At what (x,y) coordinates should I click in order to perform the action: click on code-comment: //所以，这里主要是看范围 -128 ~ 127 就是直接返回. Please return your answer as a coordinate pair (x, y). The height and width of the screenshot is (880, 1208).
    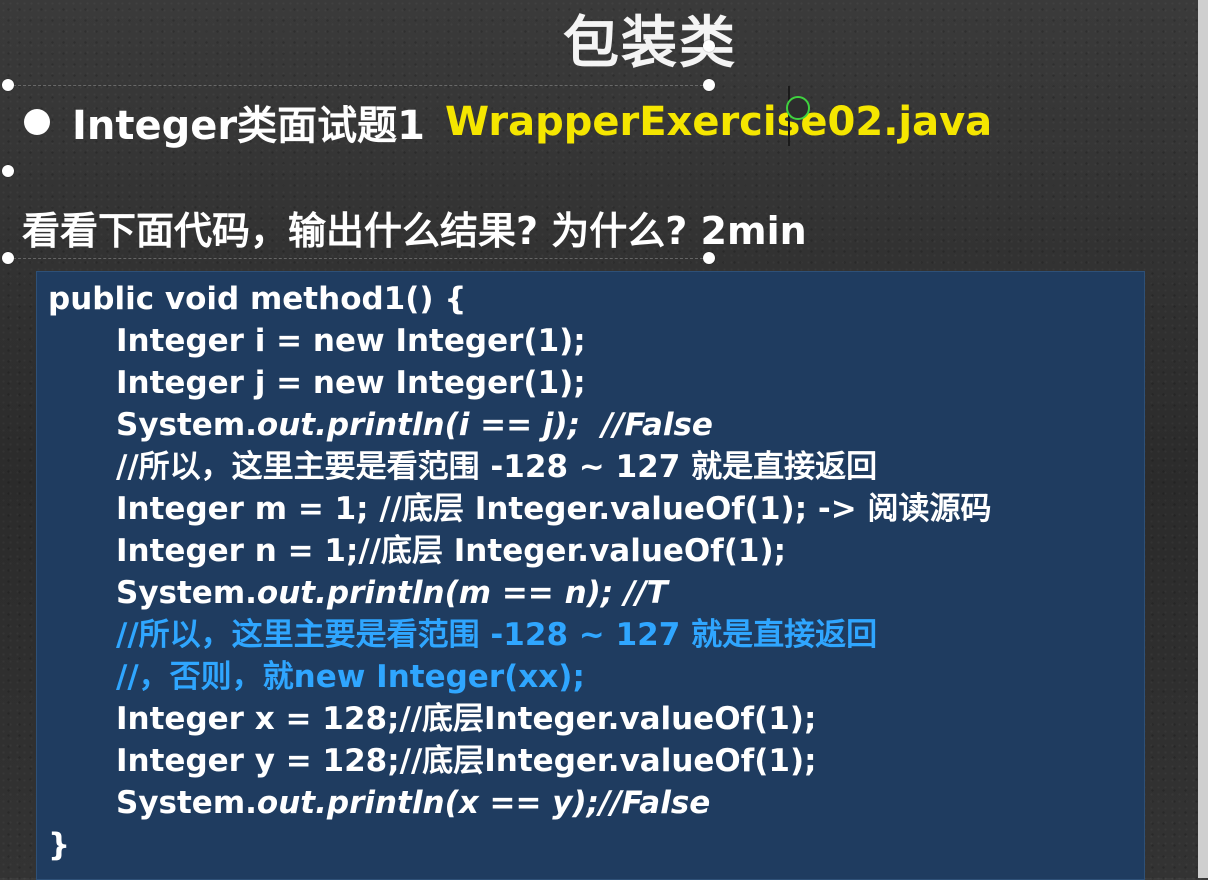
    Looking at the image, I should click on (497, 467).